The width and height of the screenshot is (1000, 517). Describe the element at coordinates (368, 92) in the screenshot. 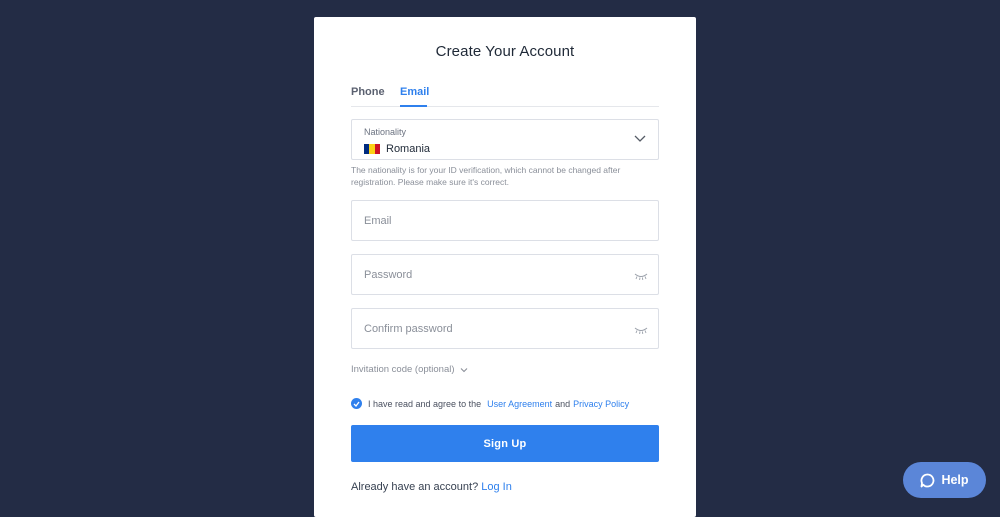

I see `tab-phone: Phone` at that location.